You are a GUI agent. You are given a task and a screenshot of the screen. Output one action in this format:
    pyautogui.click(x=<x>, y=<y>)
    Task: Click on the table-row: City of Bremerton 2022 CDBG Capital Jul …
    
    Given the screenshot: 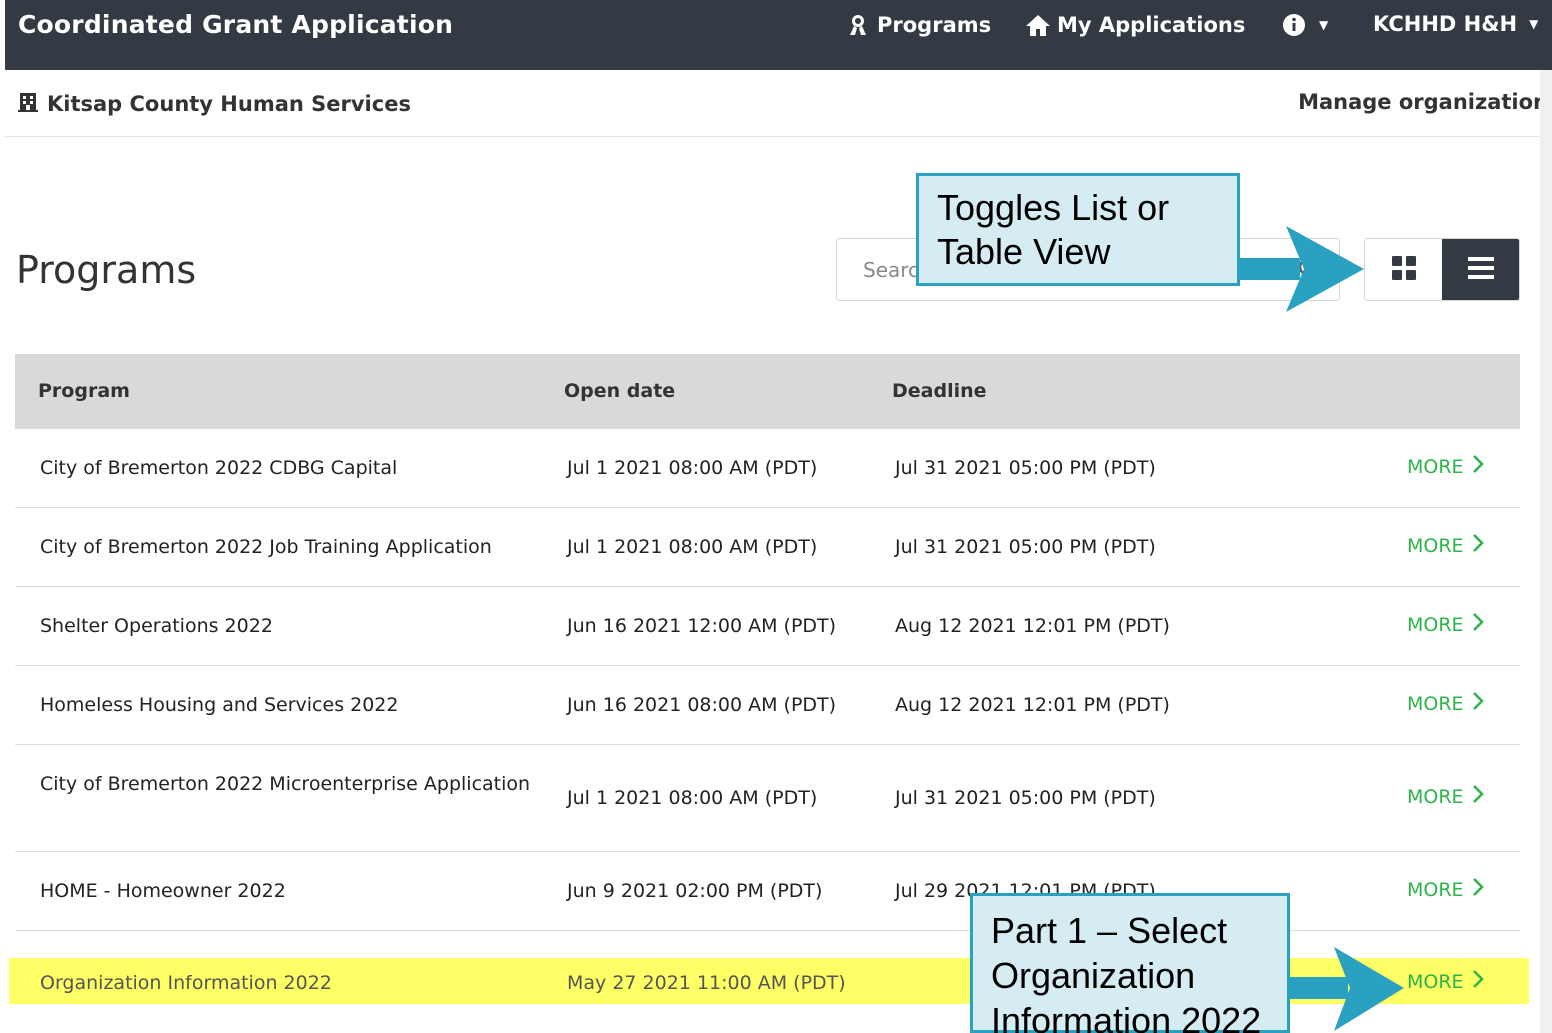 What is the action you would take?
    pyautogui.click(x=767, y=468)
    